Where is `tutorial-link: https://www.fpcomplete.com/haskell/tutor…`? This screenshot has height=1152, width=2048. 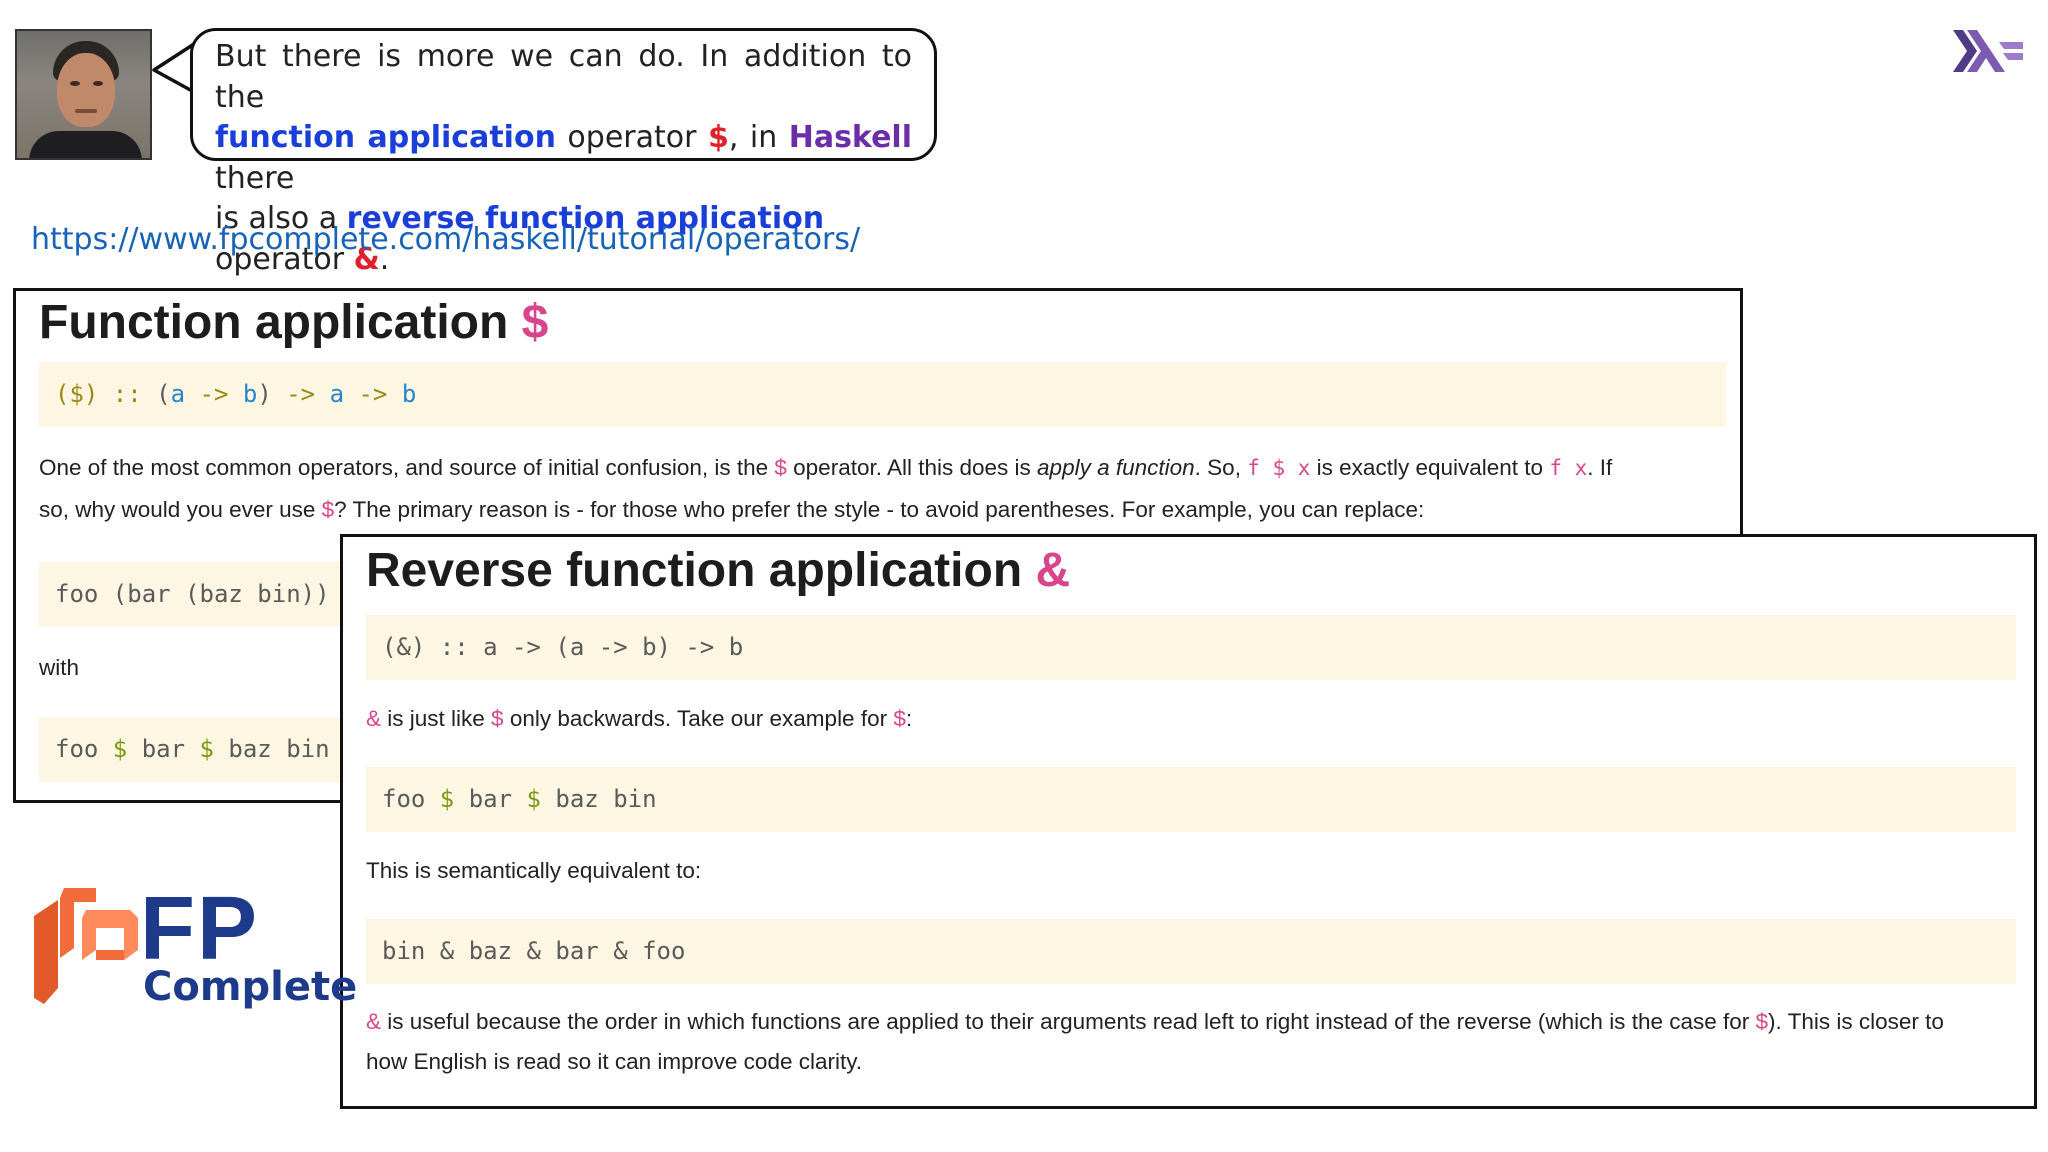
tutorial-link: https://www.fpcomplete.com/haskell/tutor… is located at coordinates (445, 239).